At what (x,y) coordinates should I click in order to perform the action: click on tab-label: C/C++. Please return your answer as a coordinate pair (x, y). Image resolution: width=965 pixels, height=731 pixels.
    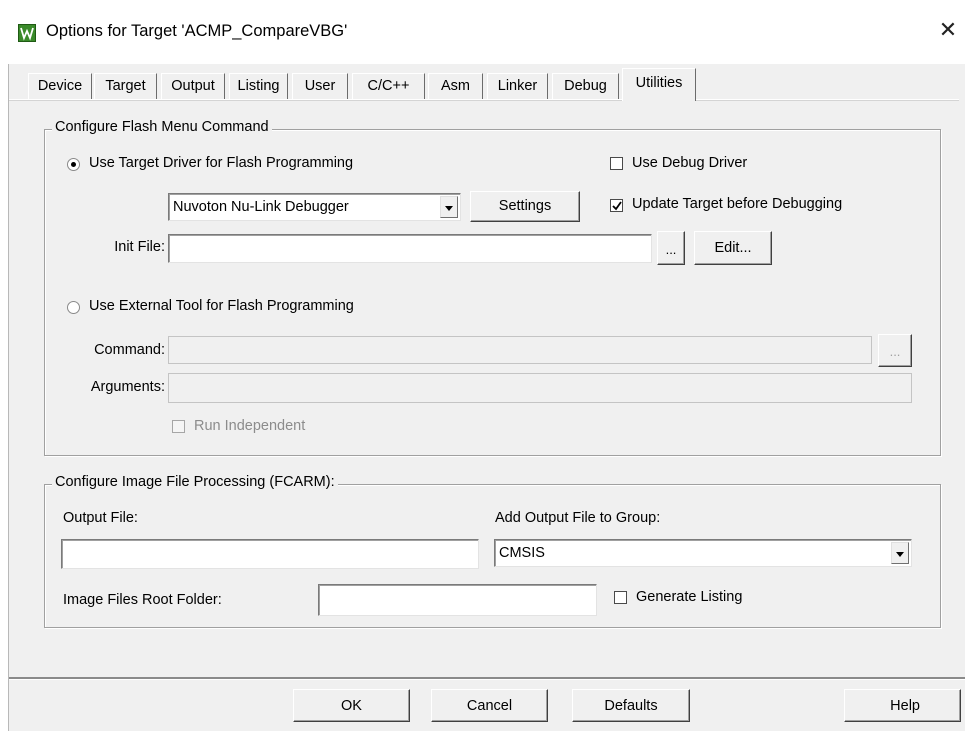
    Looking at the image, I should click on (388, 86).